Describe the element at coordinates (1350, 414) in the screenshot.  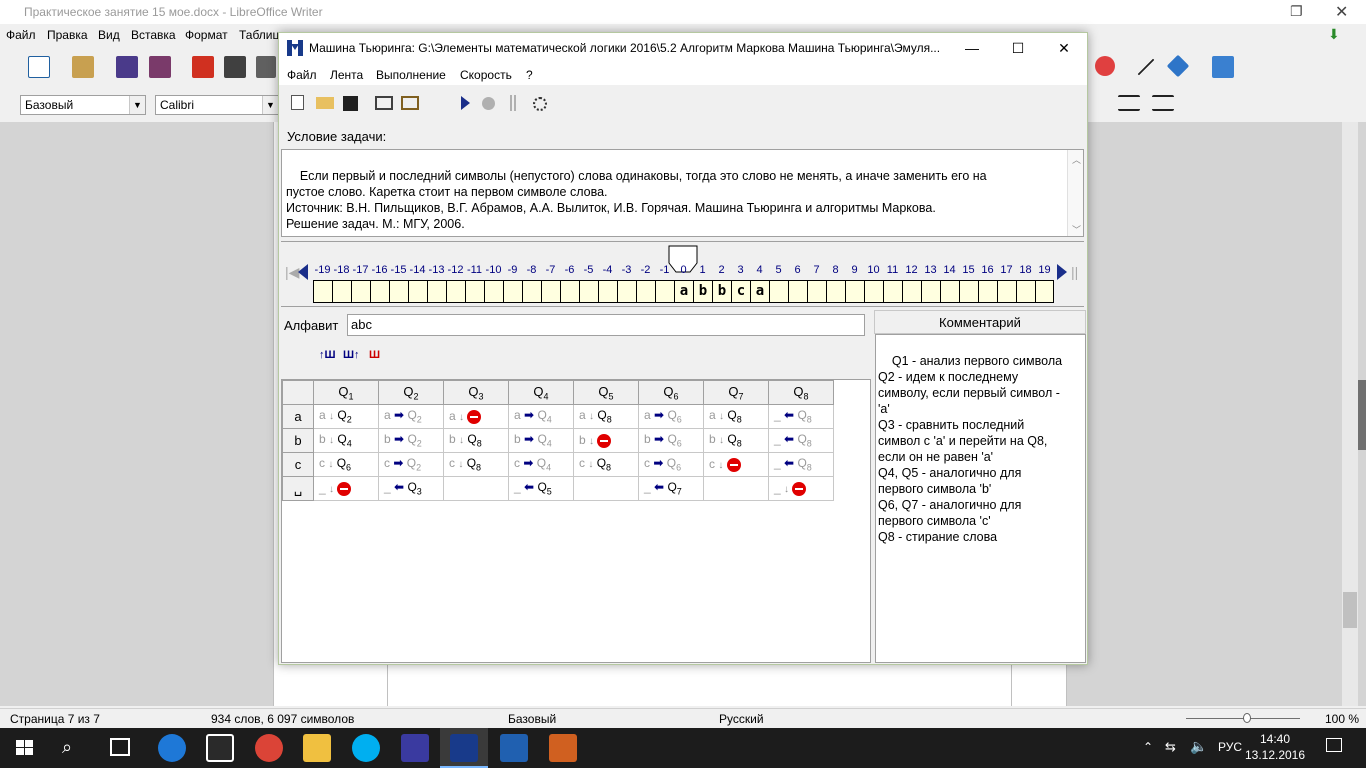
I see `vertical-scrollbar` at that location.